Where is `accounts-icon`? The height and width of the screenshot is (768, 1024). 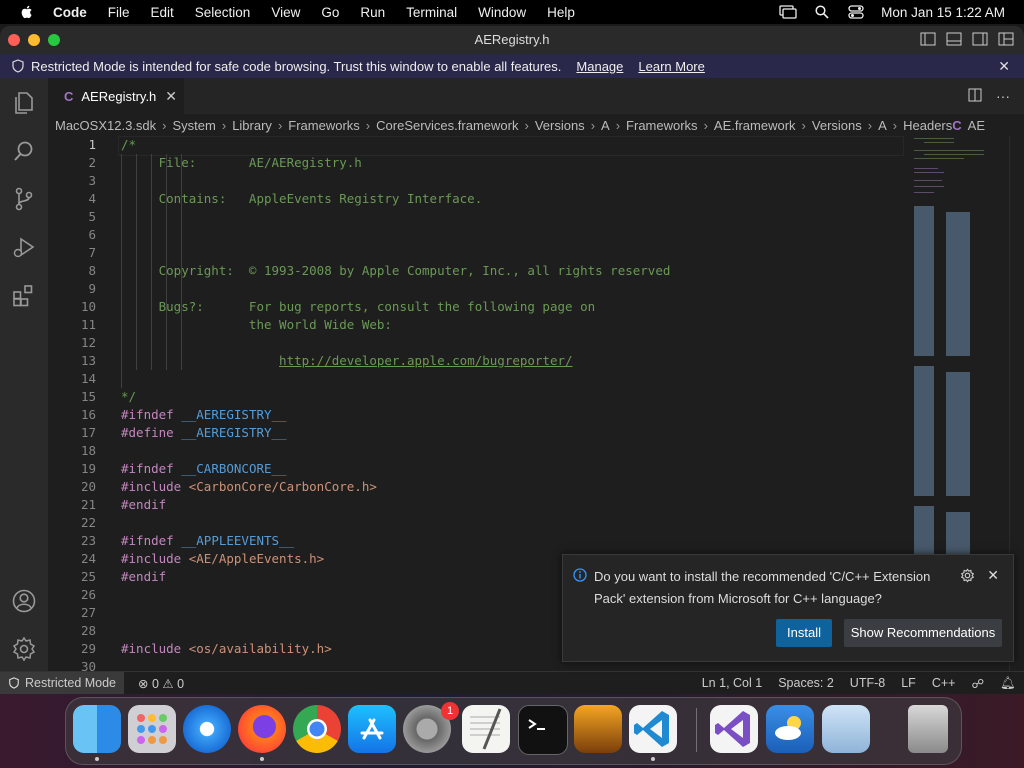 accounts-icon is located at coordinates (24, 601).